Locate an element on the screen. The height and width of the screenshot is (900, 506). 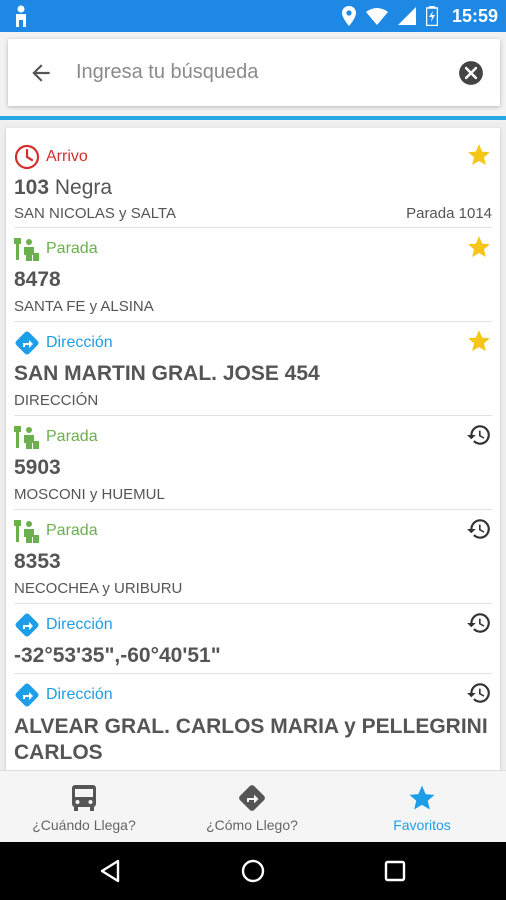
item-type-label: Arrivo is located at coordinates (67, 156).